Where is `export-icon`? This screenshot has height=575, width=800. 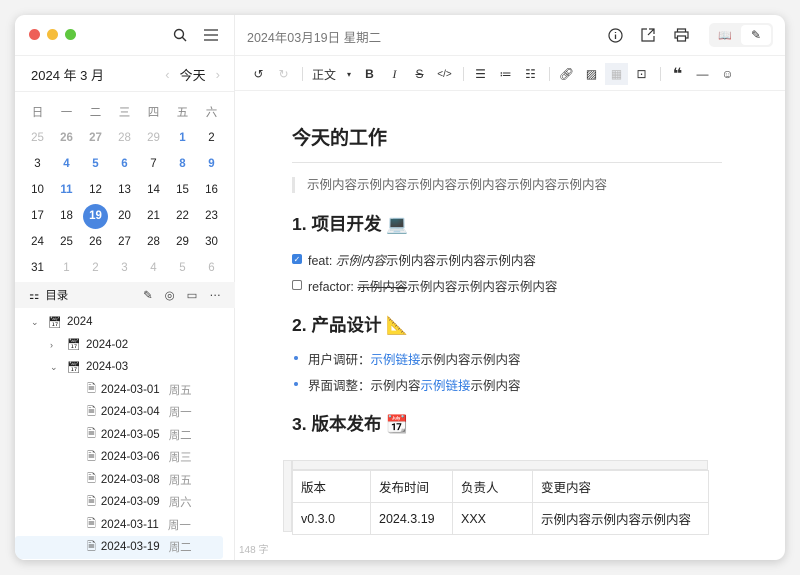 export-icon is located at coordinates (648, 35).